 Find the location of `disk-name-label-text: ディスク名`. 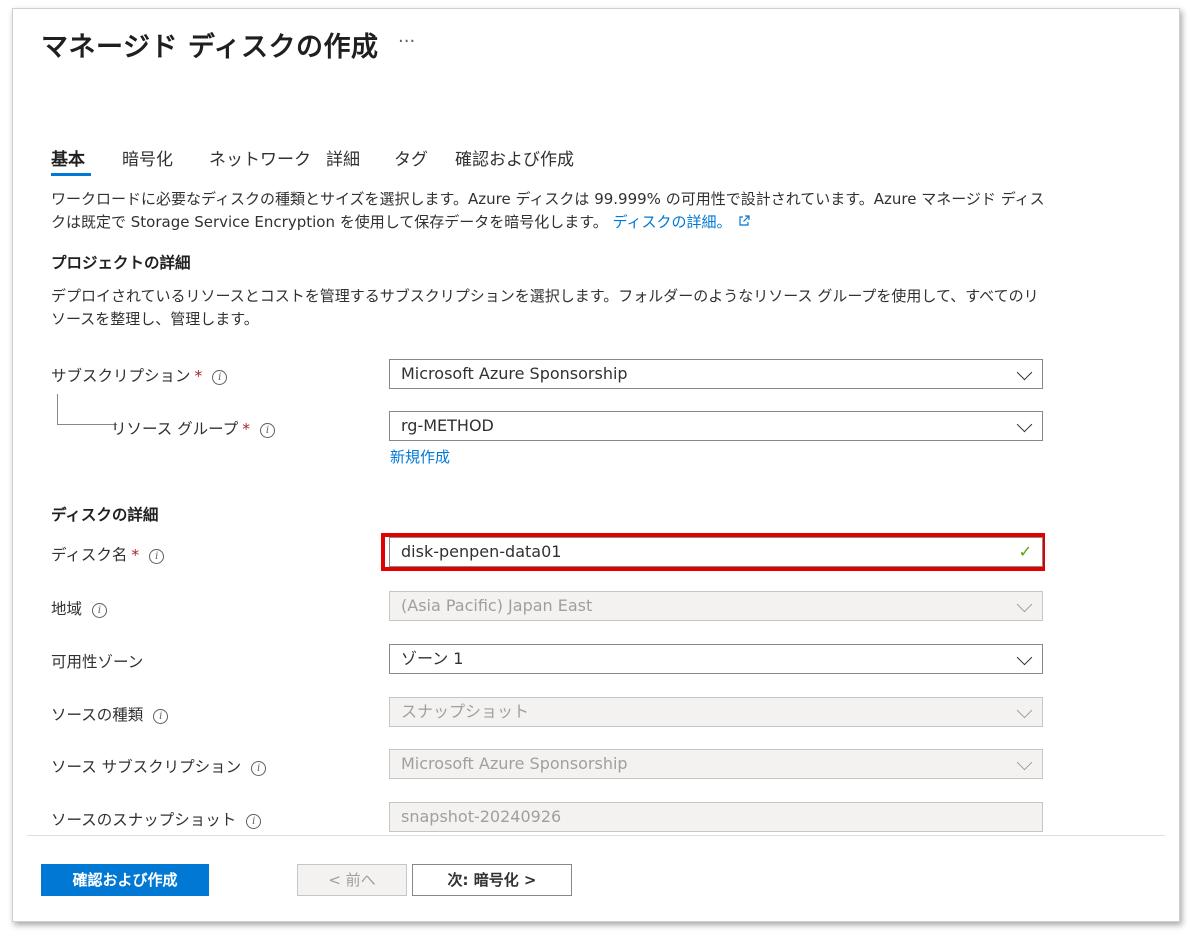

disk-name-label-text: ディスク名 is located at coordinates (89, 555).